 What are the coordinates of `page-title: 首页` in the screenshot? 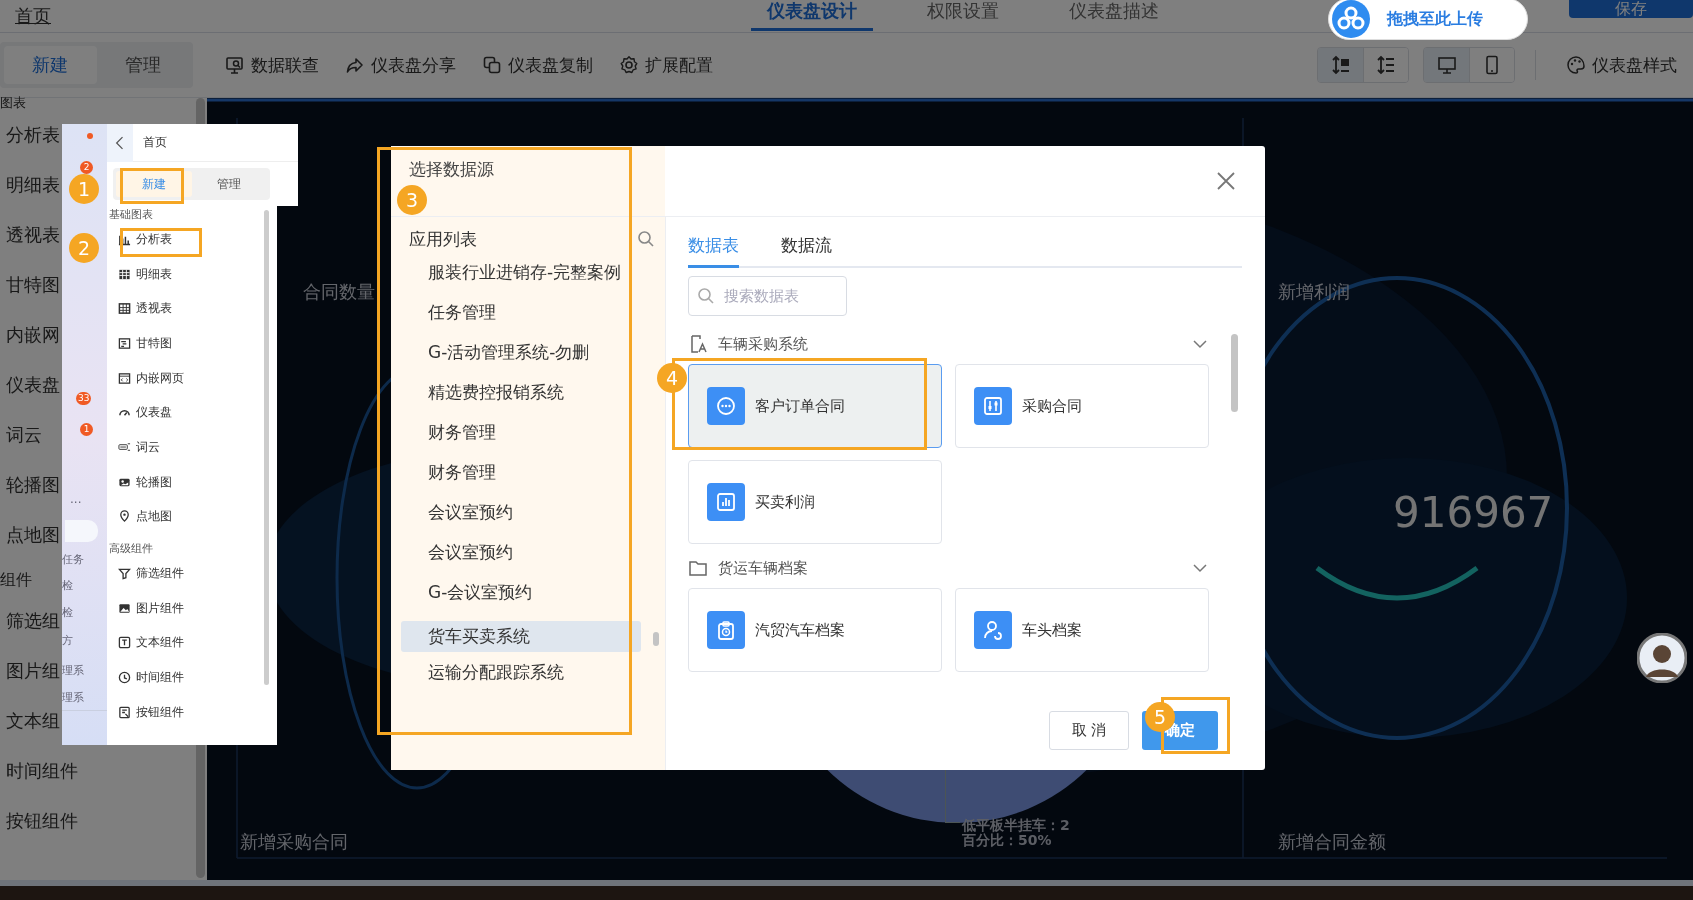 It's located at (155, 142).